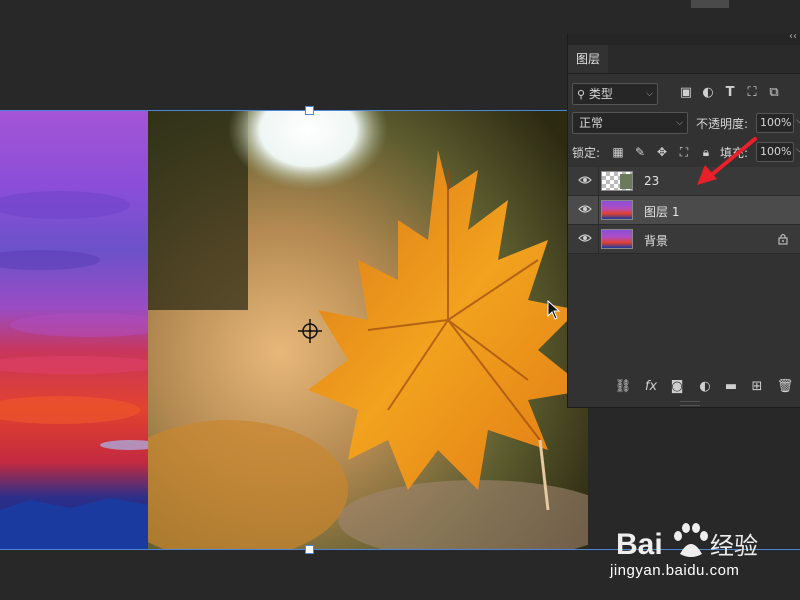 This screenshot has width=800, height=600. I want to click on lock-label: 锁定:, so click(586, 153).